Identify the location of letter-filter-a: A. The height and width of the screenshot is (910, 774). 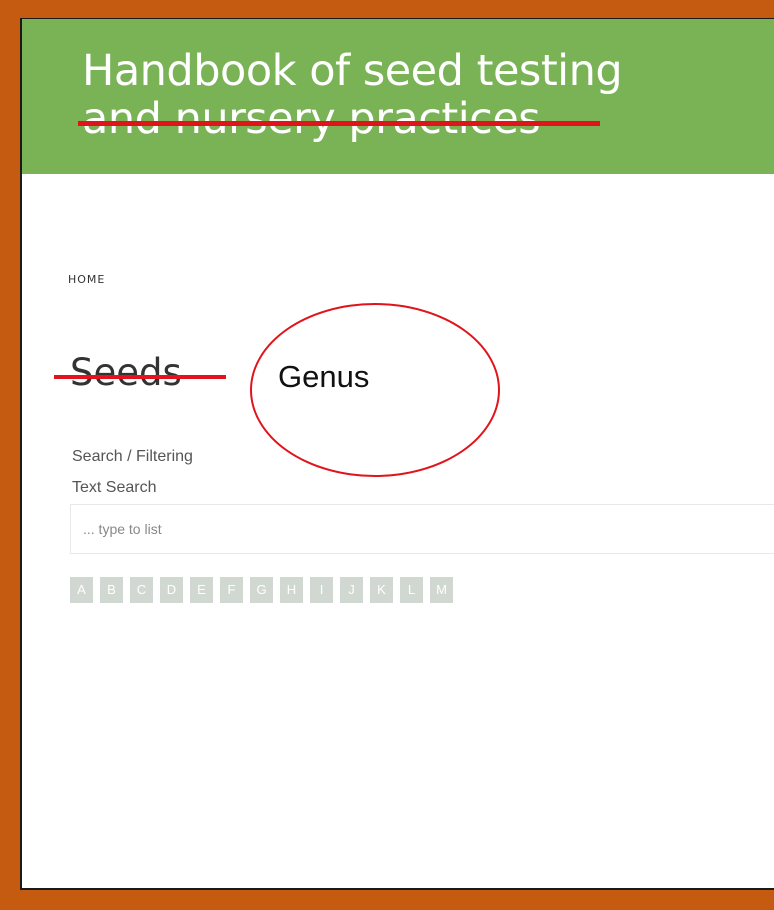
(81, 590).